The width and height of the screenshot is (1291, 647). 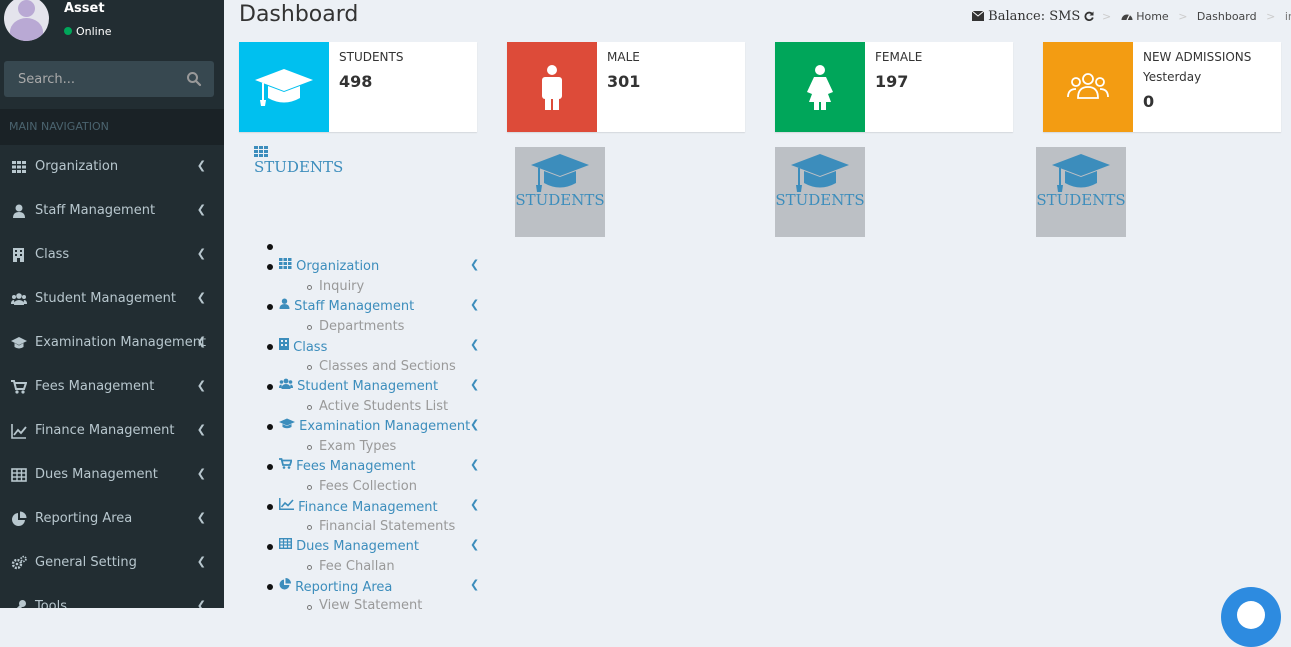 What do you see at coordinates (1197, 57) in the screenshot?
I see `info-box-label: NEW ADMISSIONS` at bounding box center [1197, 57].